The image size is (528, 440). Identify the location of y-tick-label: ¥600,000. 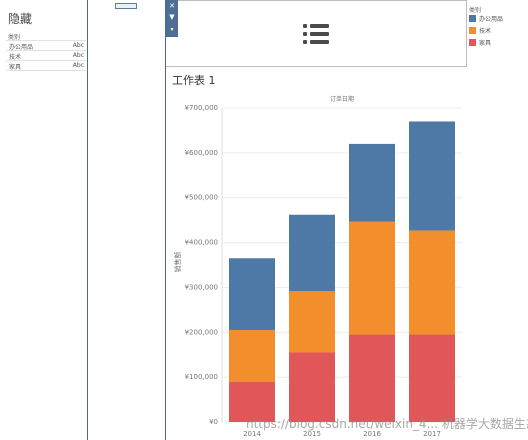
(201, 153).